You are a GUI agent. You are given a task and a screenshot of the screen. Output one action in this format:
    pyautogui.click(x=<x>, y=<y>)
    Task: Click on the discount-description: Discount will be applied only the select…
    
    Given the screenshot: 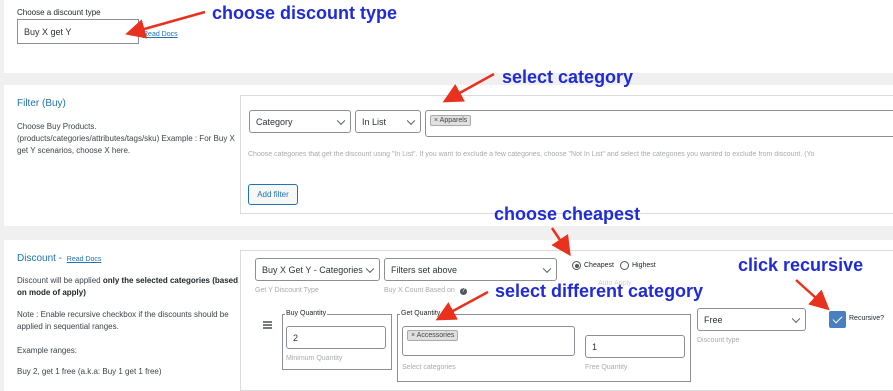 What is the action you would take?
    pyautogui.click(x=129, y=287)
    